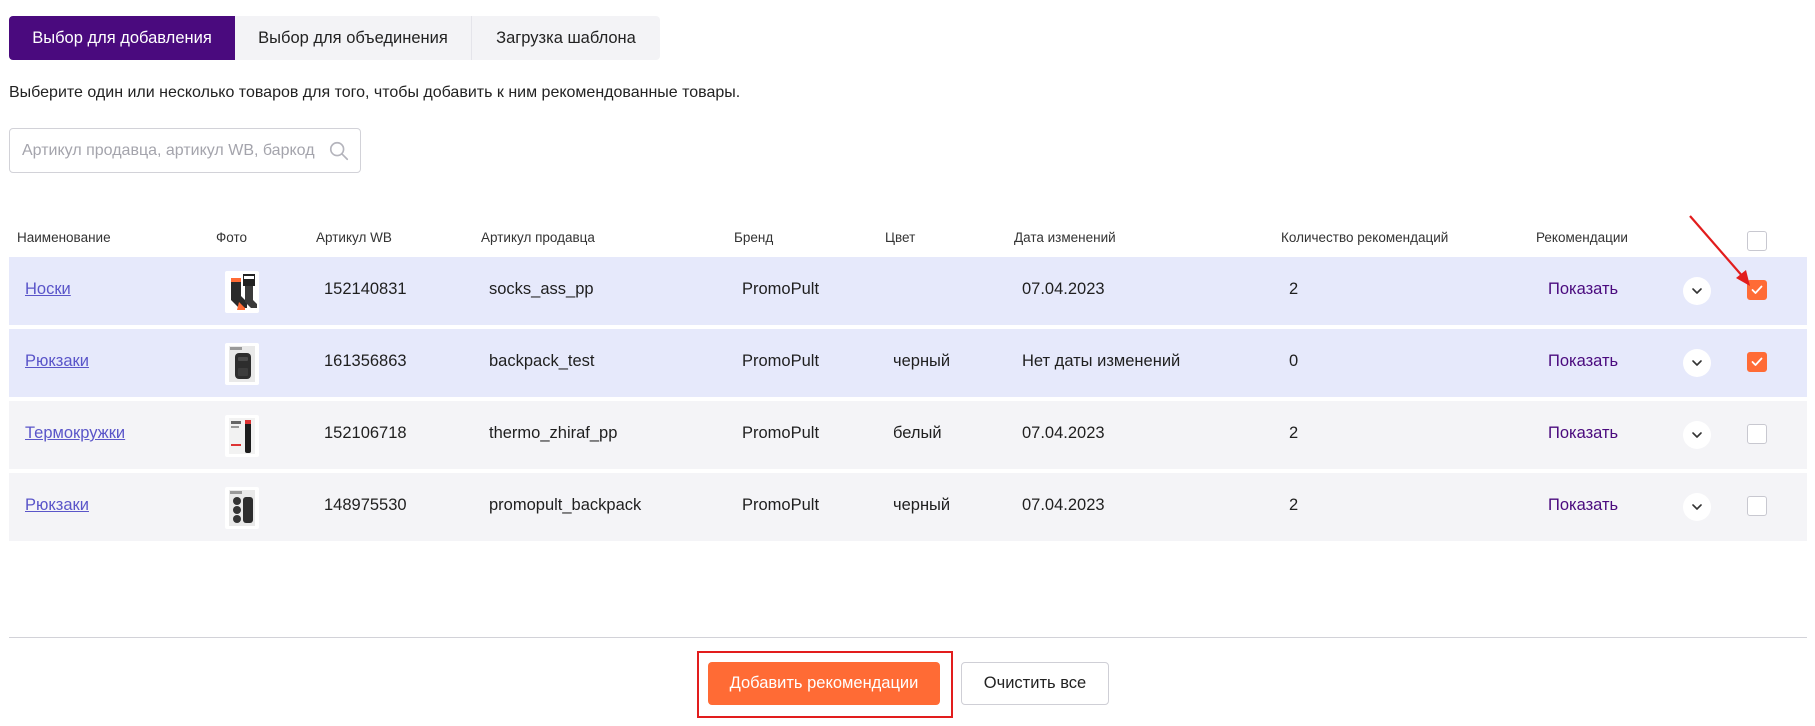 The height and width of the screenshot is (726, 1815). Describe the element at coordinates (354, 237) in the screenshot. I see `column-header-wb-article: Артикул WB` at that location.